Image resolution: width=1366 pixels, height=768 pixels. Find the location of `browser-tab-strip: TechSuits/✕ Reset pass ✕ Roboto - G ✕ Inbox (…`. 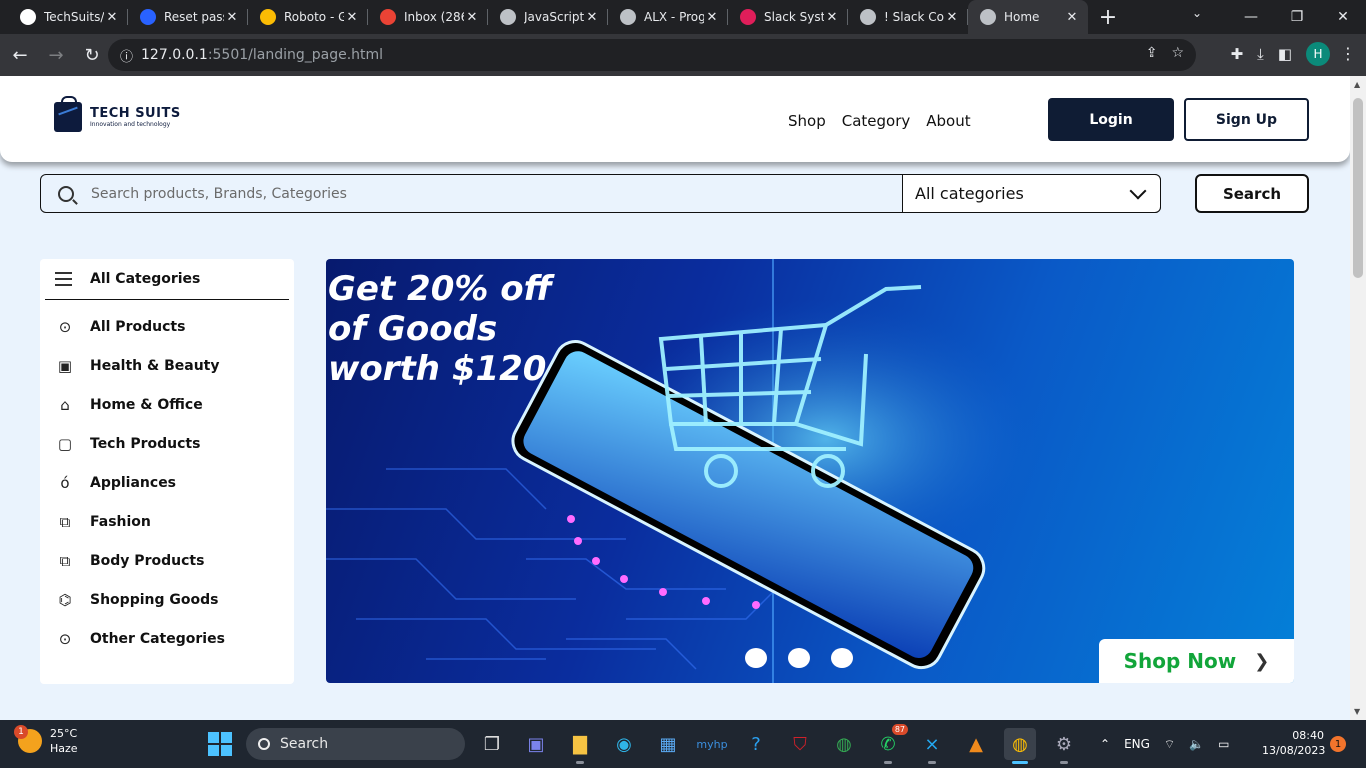

browser-tab-strip: TechSuits/✕ Reset pass ✕ Roboto - G ✕ Inbox (… is located at coordinates (683, 17).